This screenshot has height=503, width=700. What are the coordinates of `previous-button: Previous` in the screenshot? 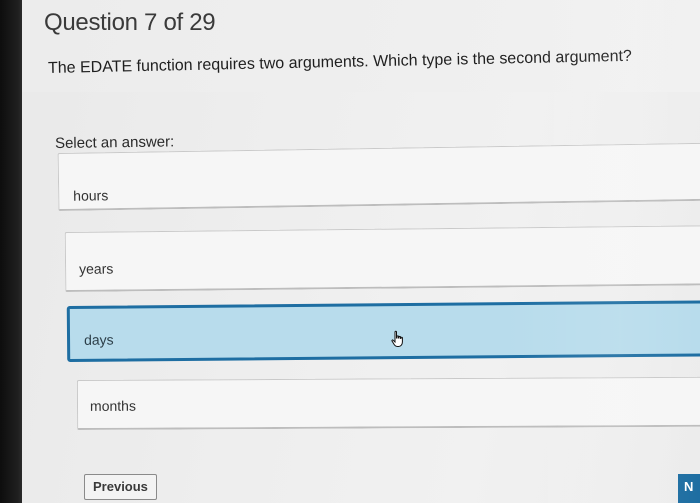 It's located at (120, 487).